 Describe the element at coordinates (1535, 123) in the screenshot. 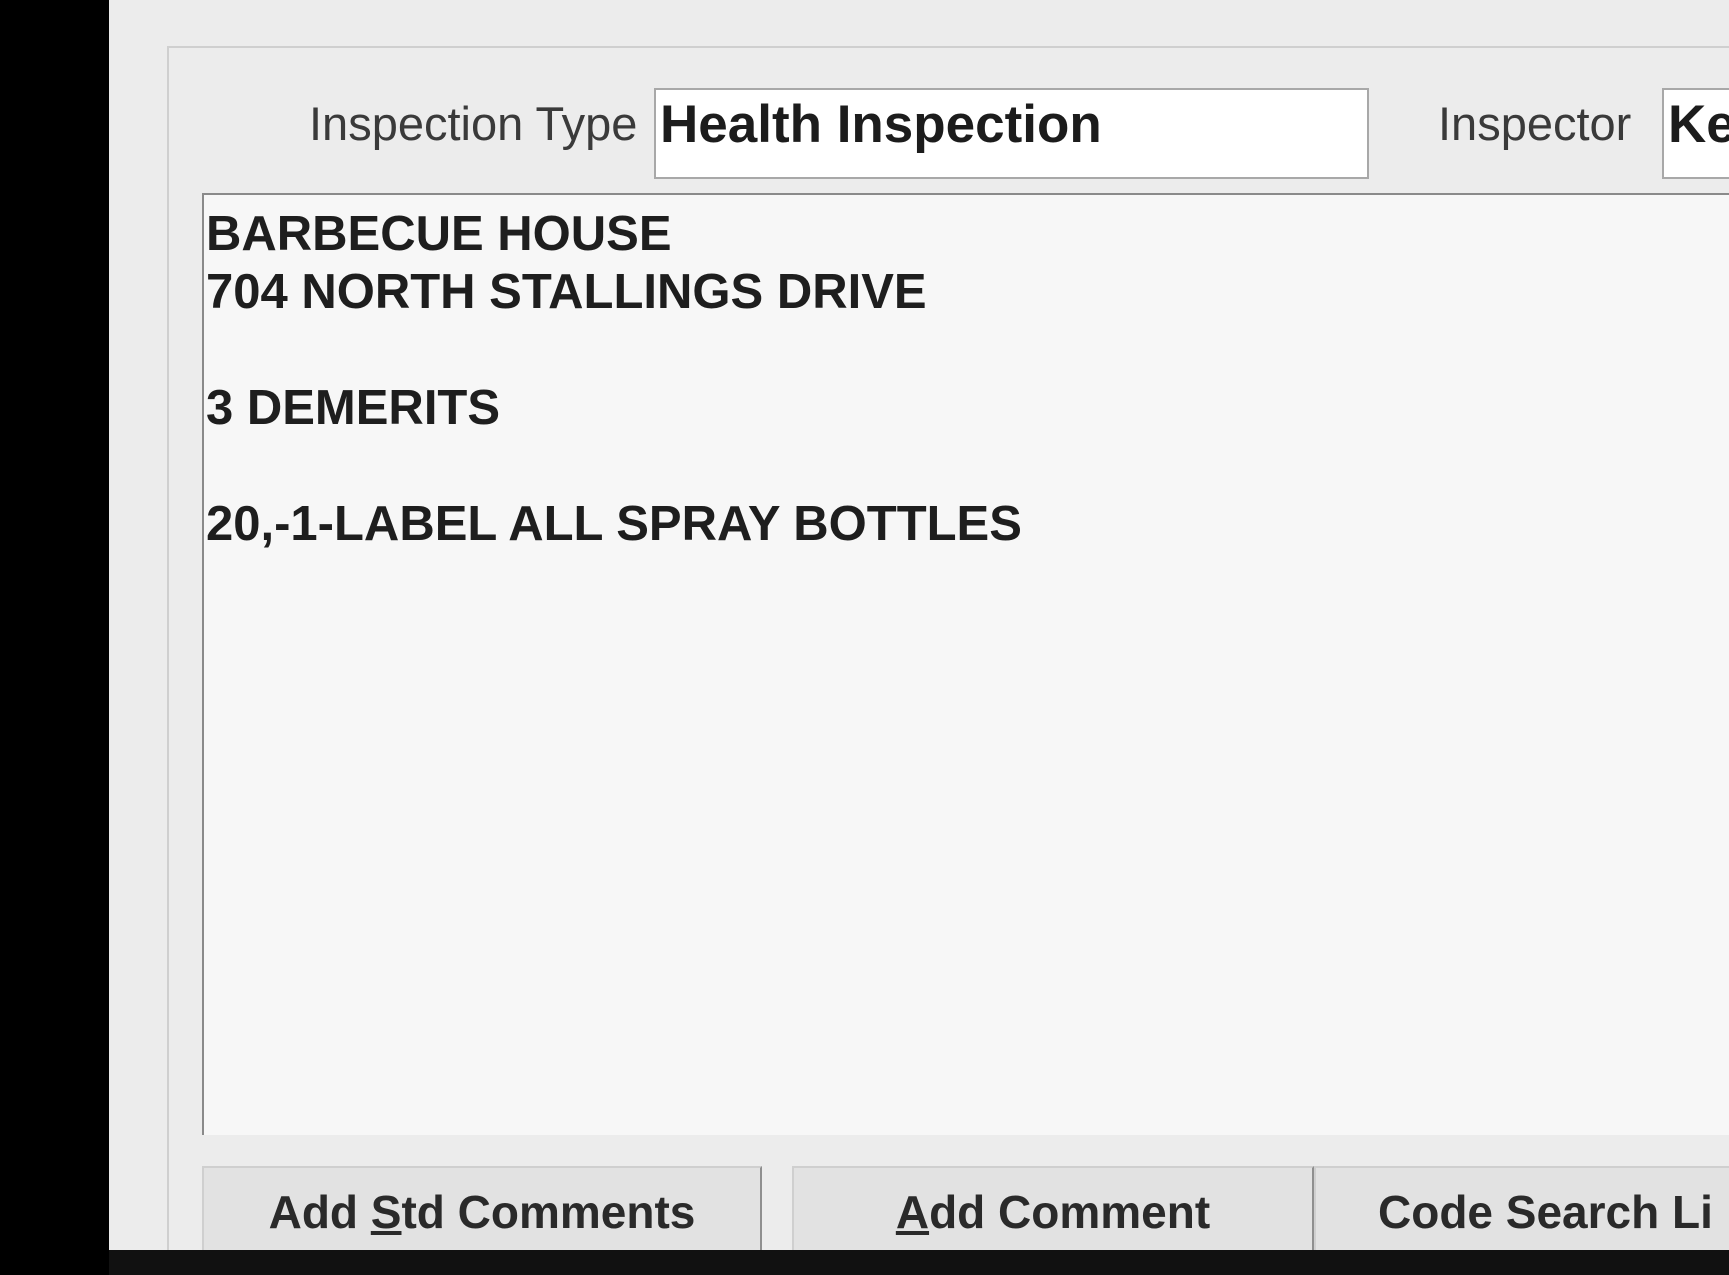

I see `inspector-label: Inspector` at that location.